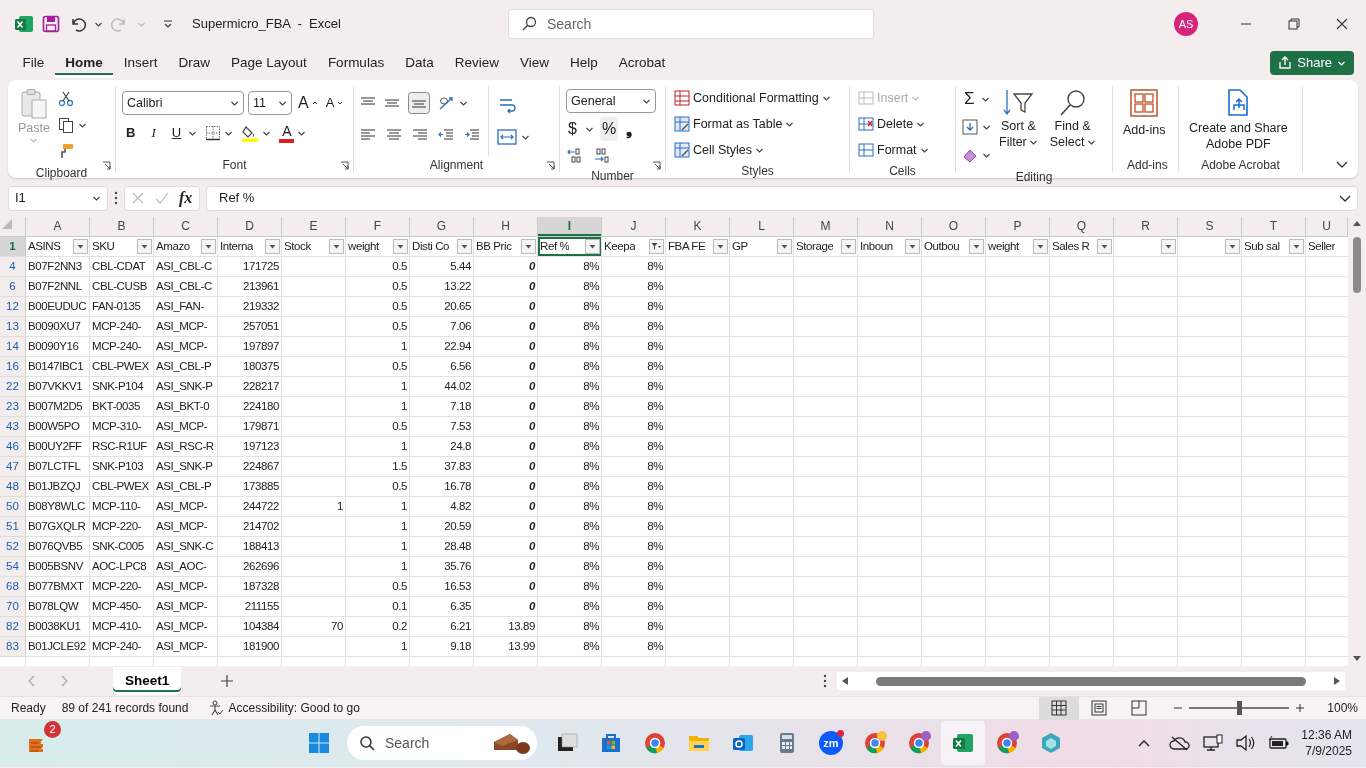 This screenshot has width=1366, height=768. Describe the element at coordinates (186, 198) in the screenshot. I see `insert-function-button: fx` at that location.